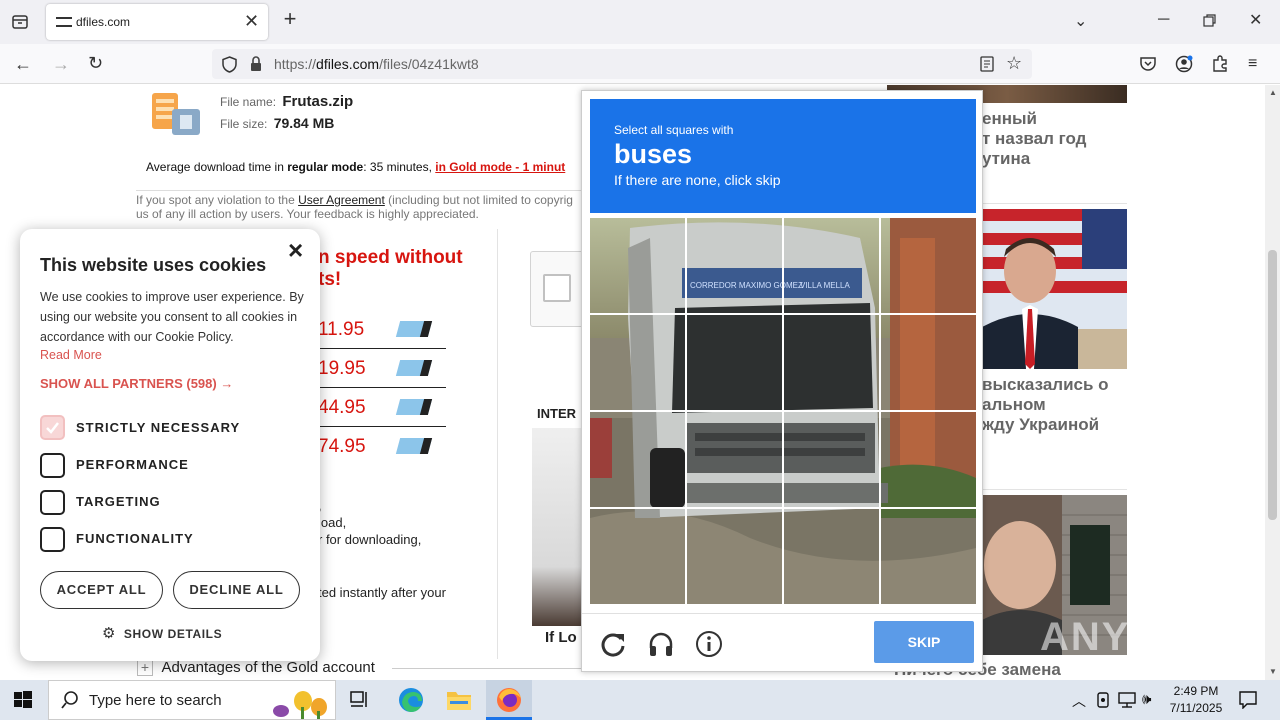 This screenshot has width=1280, height=724. Describe the element at coordinates (318, 101) in the screenshot. I see `file-name-value: Frutas.zip` at that location.